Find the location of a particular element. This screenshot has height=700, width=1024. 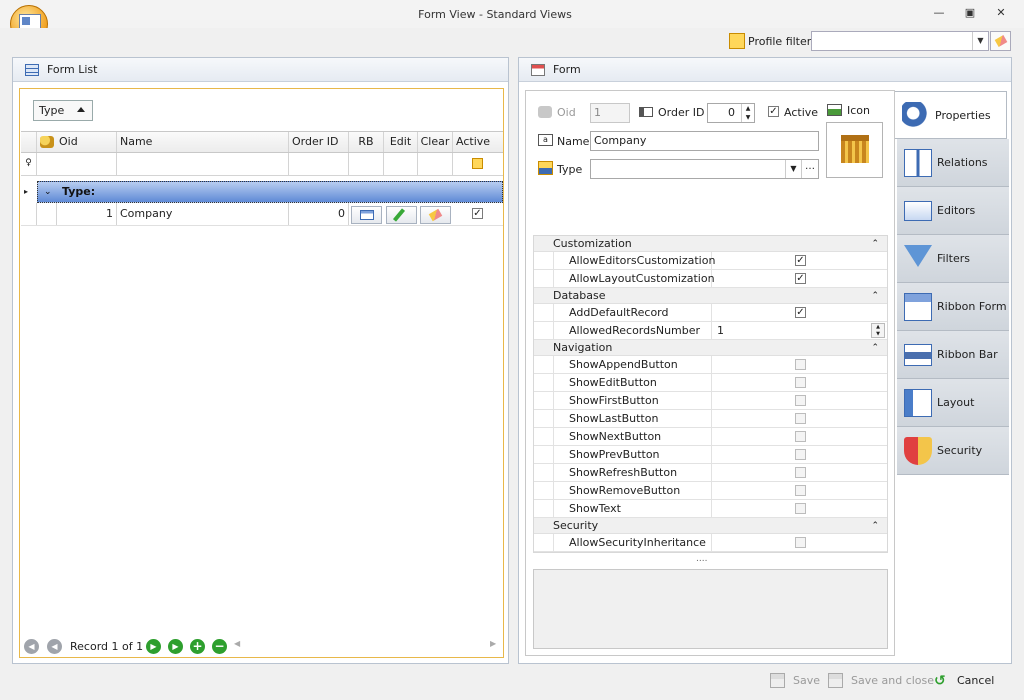

tab-layout: Layout is located at coordinates (953, 403).